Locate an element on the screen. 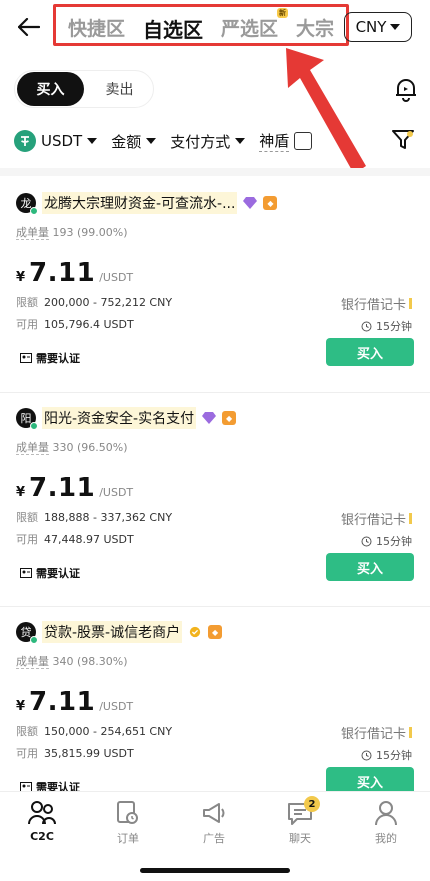  trades-value: 193 (99.00%) is located at coordinates (90, 232).